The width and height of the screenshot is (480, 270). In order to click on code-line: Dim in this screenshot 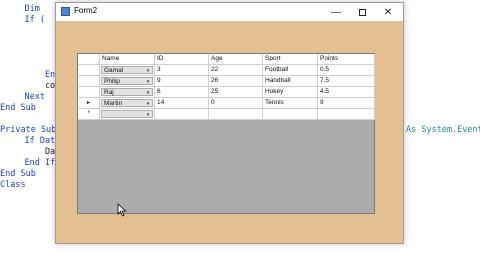, I will do `click(24, 9)`.